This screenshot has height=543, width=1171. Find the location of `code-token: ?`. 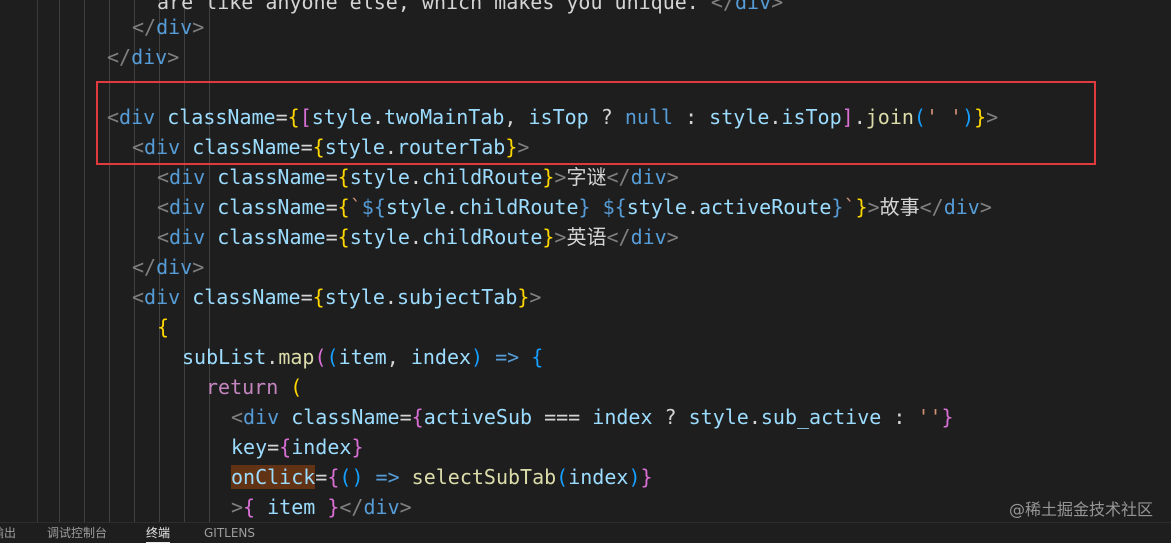

code-token: ? is located at coordinates (606, 117).